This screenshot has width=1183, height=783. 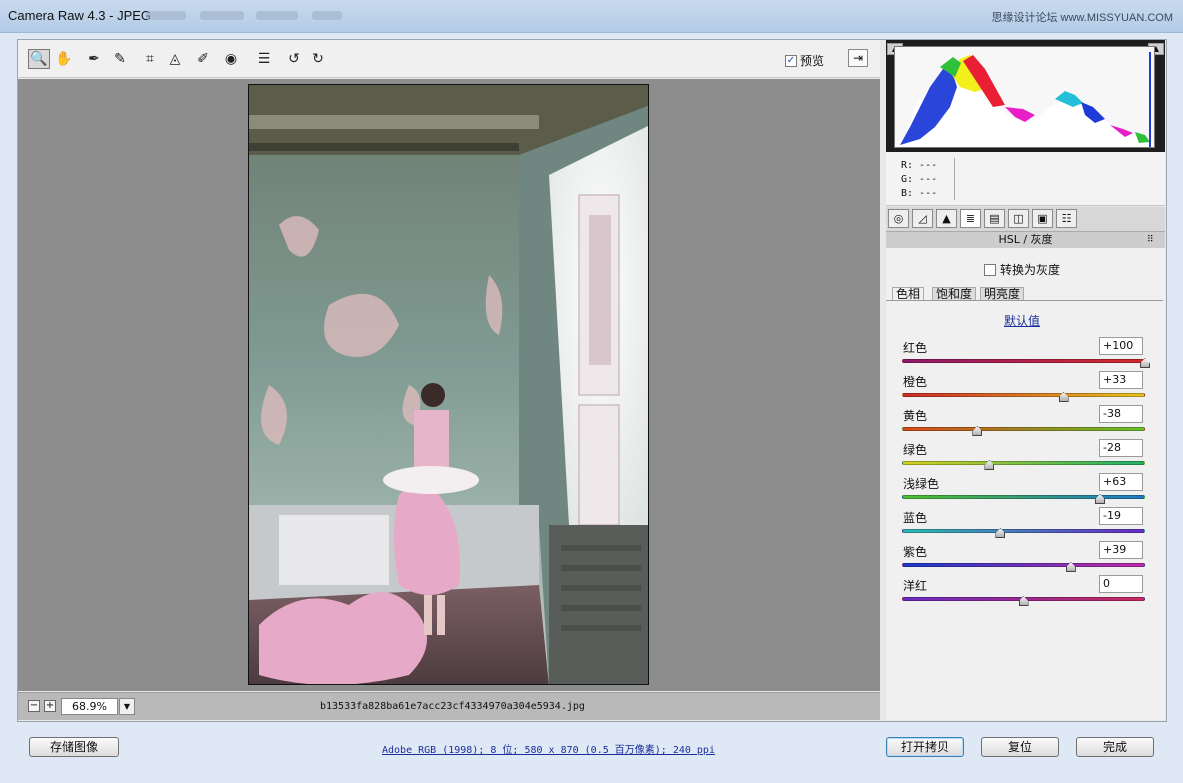 I want to click on default-values-link: 默认值, so click(x=1022, y=320).